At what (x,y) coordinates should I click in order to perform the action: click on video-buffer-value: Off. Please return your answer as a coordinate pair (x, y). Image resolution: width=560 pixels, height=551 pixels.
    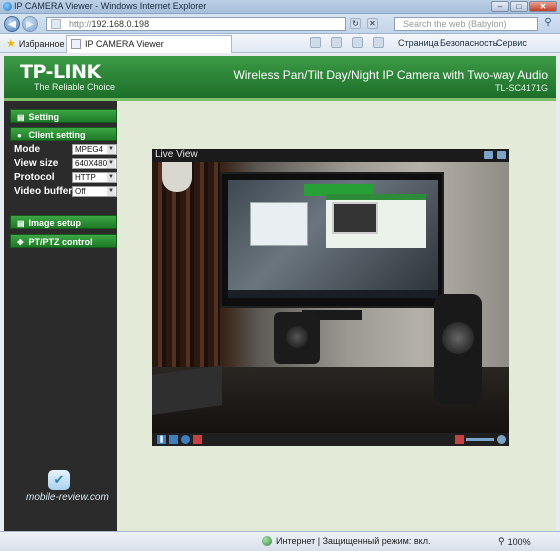
    Looking at the image, I should click on (80, 191).